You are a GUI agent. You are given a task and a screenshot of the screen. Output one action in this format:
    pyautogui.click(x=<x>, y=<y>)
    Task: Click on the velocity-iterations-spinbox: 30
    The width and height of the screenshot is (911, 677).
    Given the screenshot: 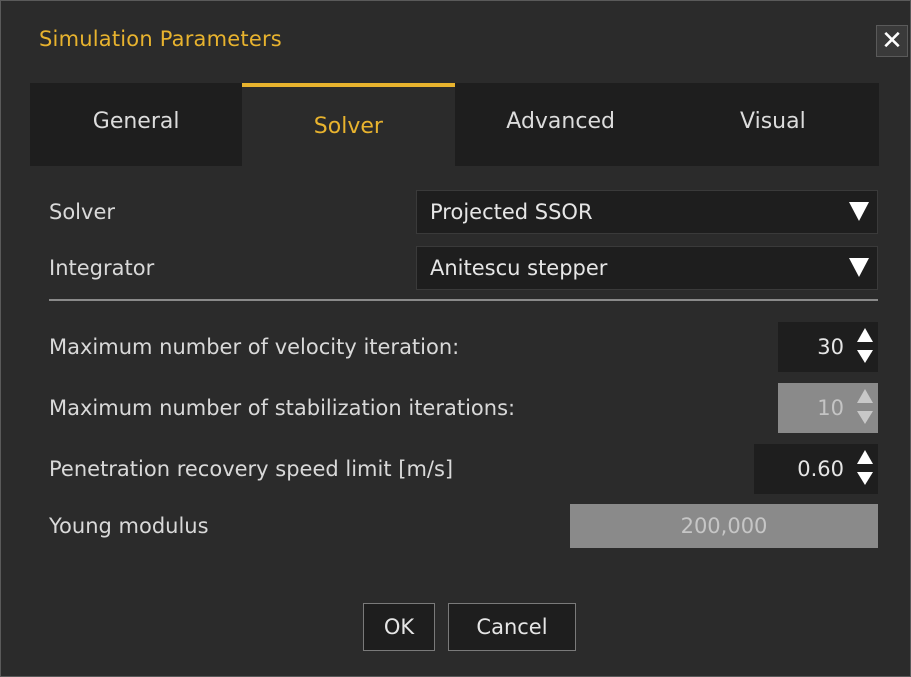 What is the action you would take?
    pyautogui.click(x=828, y=347)
    